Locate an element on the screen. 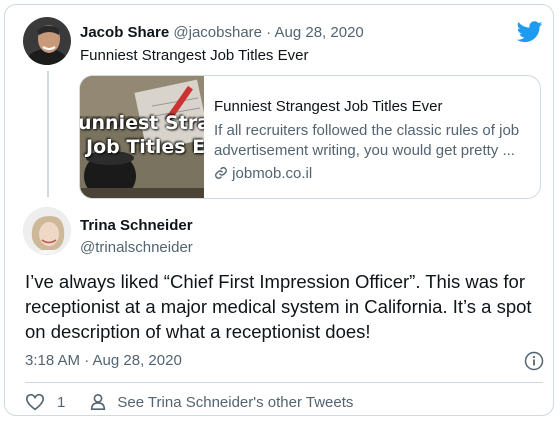 The width and height of the screenshot is (560, 422). jacob-share-avatar is located at coordinates (47, 41).